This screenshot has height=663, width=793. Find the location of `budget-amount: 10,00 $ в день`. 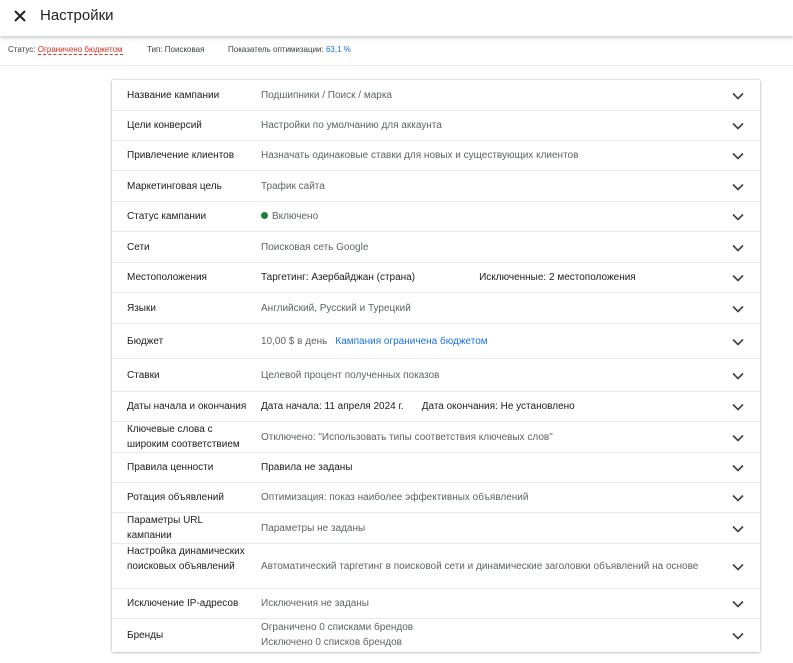

budget-amount: 10,00 $ в день is located at coordinates (294, 341).